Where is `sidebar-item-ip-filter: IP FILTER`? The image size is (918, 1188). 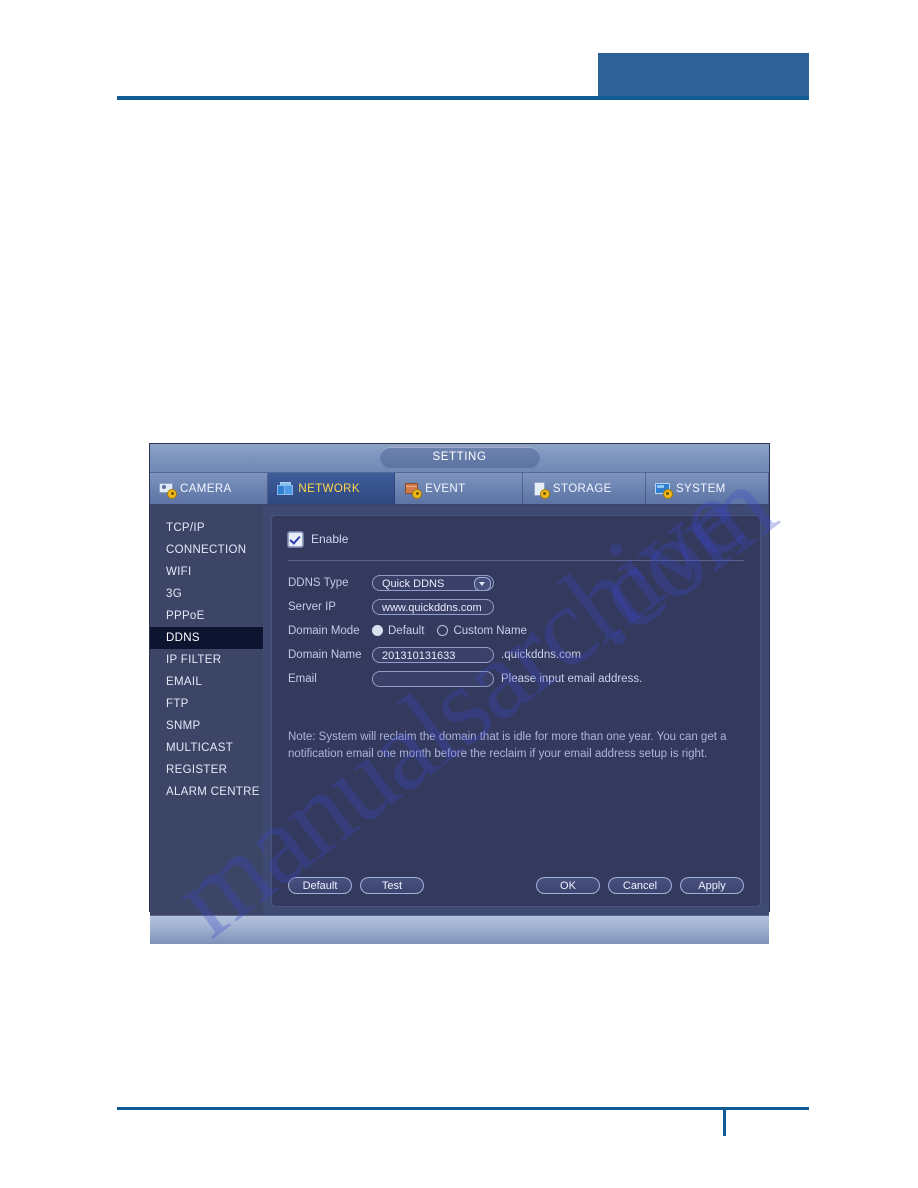
sidebar-item-ip-filter: IP FILTER is located at coordinates (206, 660).